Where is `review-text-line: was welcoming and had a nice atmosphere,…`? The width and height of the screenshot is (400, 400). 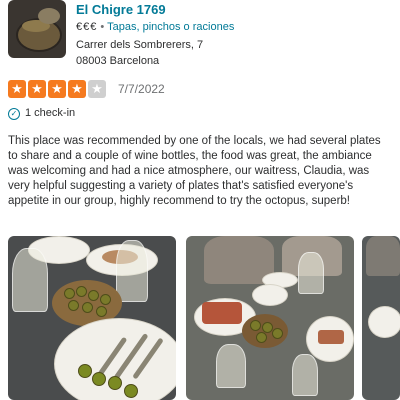 review-text-line: was welcoming and had a nice atmosphere,… is located at coordinates (189, 171).